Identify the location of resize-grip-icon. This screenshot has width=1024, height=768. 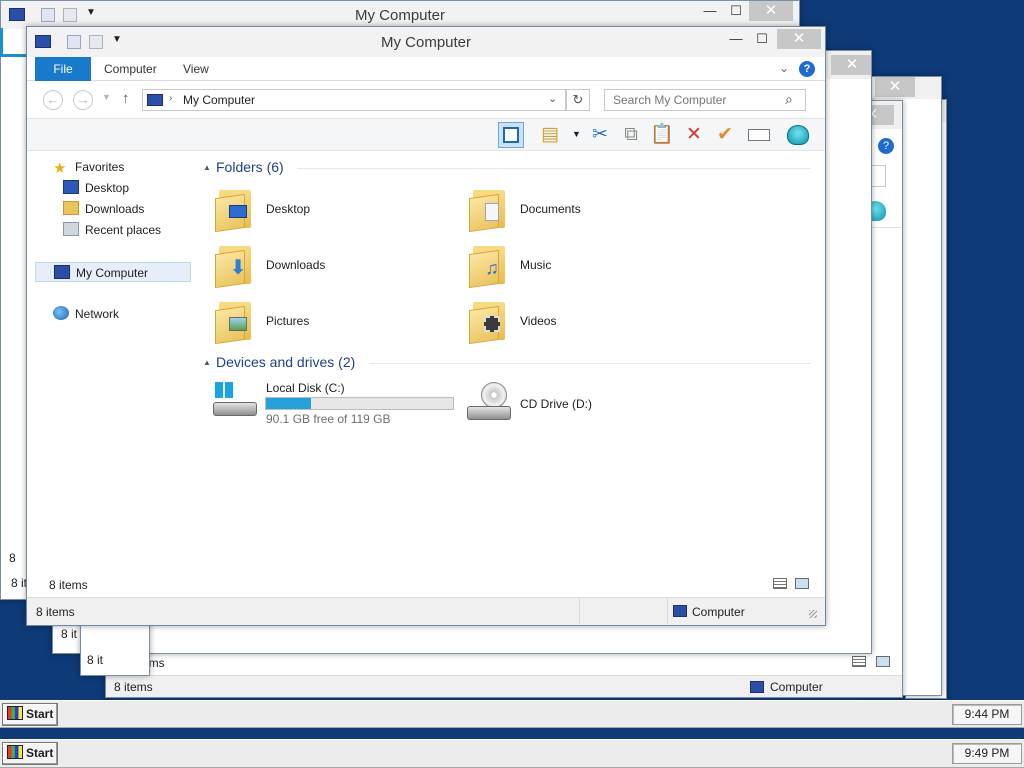
(813, 614).